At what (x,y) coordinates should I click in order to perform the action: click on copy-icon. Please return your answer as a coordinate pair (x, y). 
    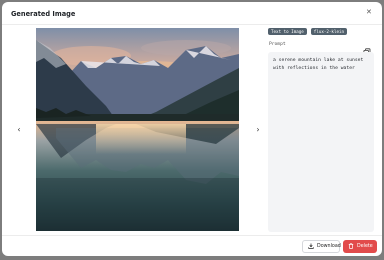
    Looking at the image, I should click on (367, 48).